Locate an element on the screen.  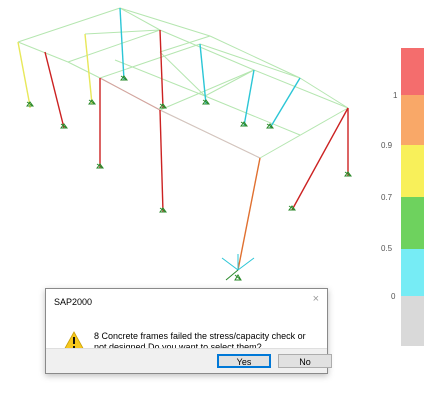
legend-tick-label: 0.9 is located at coordinates (387, 145).